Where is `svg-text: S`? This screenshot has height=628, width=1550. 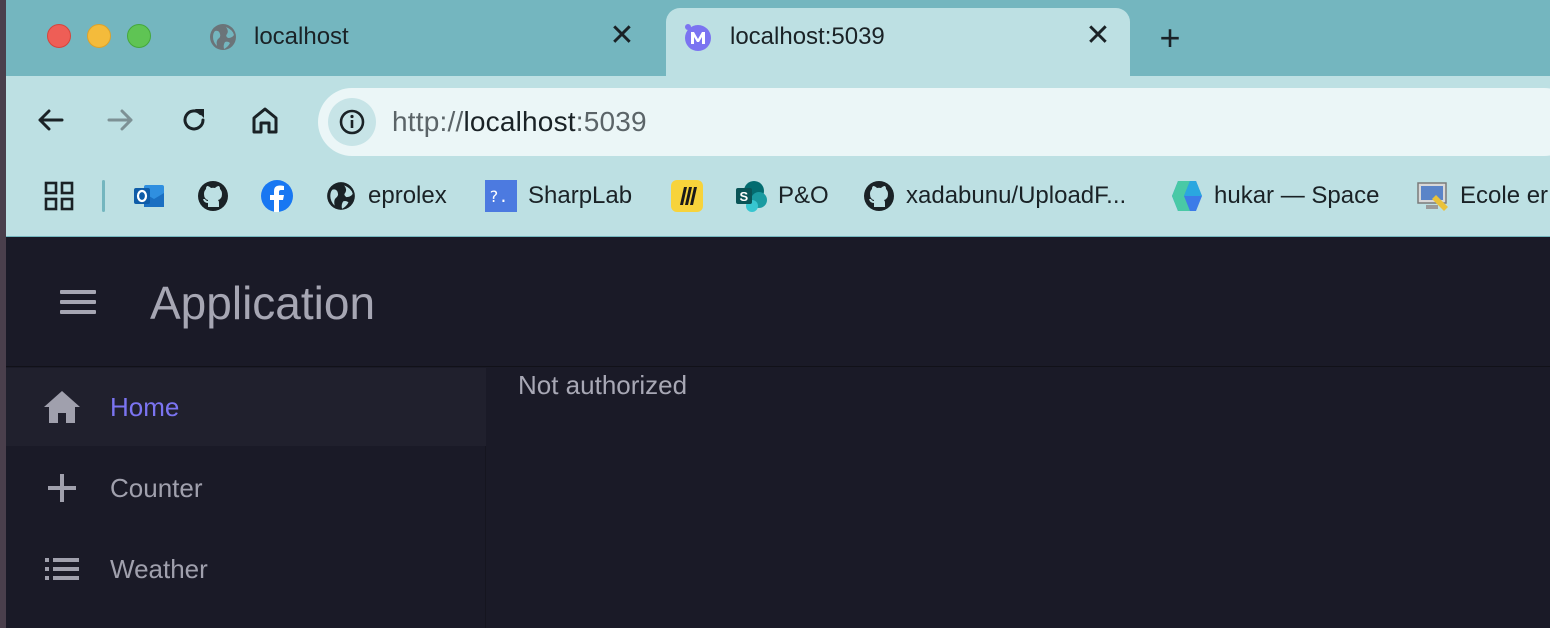
svg-text: S is located at coordinates (744, 196).